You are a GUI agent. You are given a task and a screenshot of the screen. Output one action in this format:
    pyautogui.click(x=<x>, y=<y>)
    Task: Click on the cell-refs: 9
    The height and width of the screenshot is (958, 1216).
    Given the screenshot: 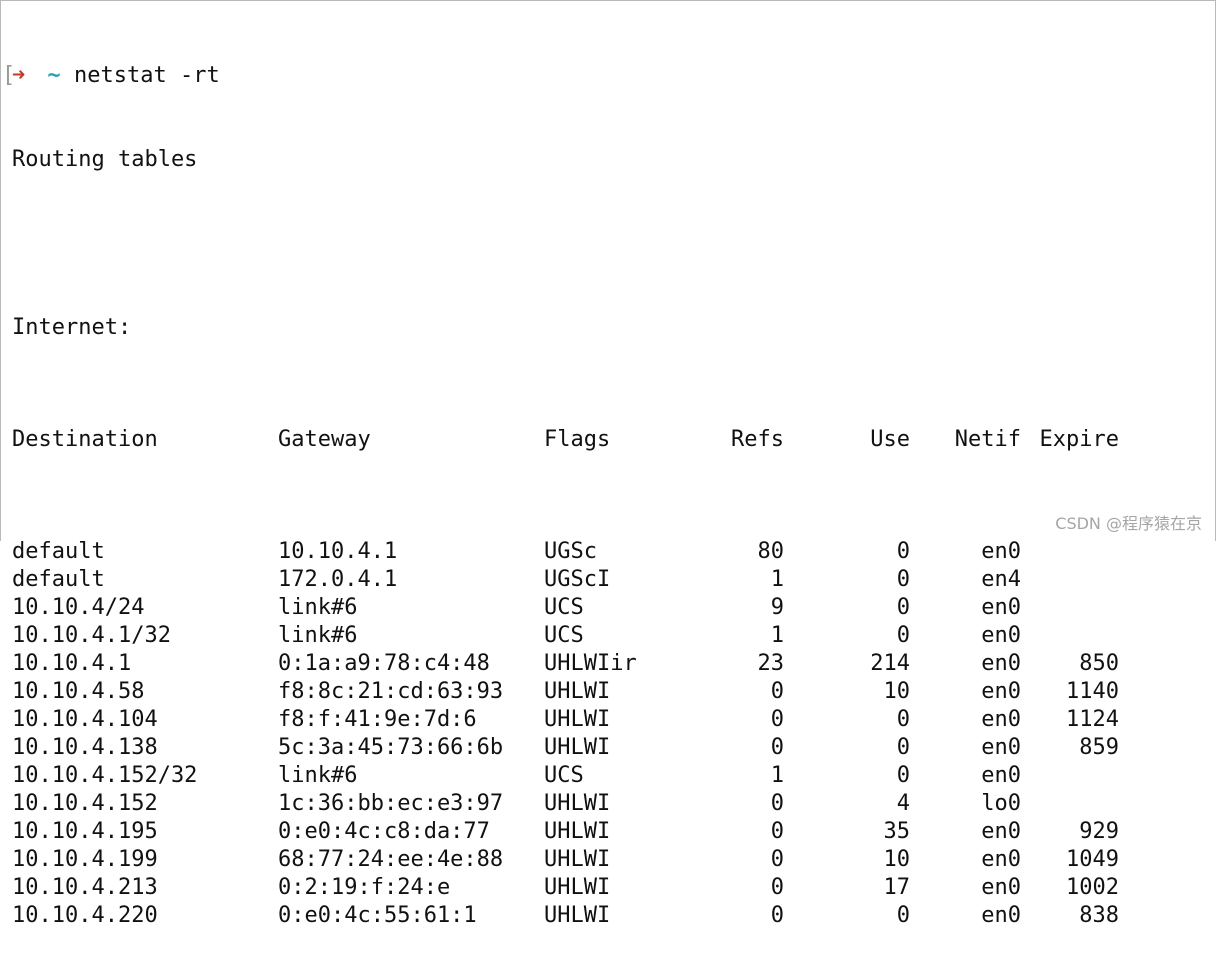 What is the action you would take?
    pyautogui.click(x=777, y=607)
    